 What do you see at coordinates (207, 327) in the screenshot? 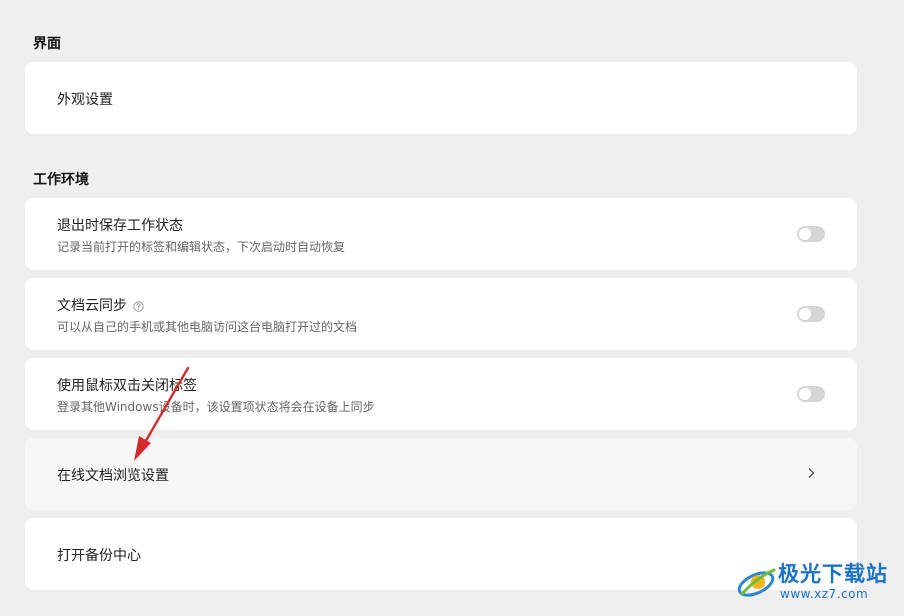
I see `doc-cloud-sync-desc: 可以从自己的手机或其他电脑访问这台电脑打开过的文档` at bounding box center [207, 327].